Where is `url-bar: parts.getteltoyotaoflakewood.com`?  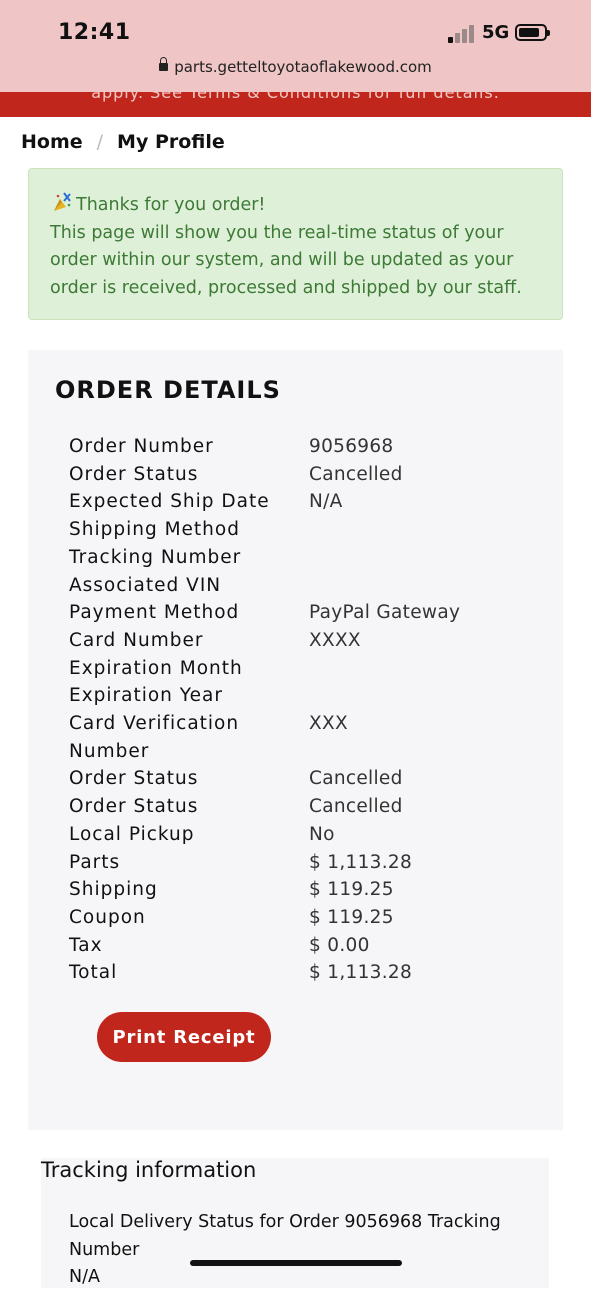
url-bar: parts.getteltoyotaoflakewood.com is located at coordinates (295, 66).